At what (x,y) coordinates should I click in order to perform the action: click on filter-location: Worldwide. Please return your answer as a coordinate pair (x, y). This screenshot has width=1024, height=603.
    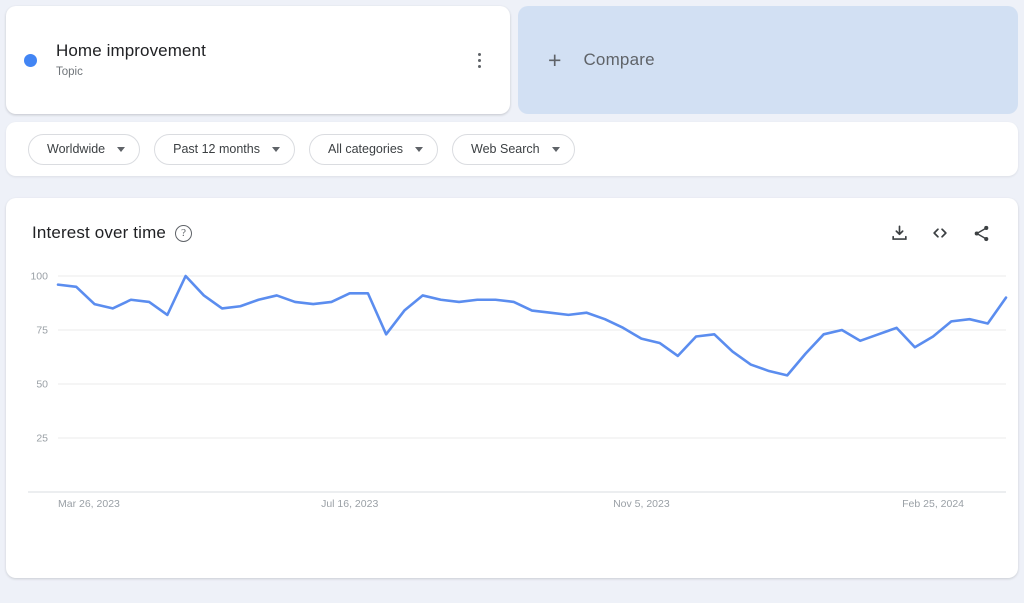
    Looking at the image, I should click on (84, 149).